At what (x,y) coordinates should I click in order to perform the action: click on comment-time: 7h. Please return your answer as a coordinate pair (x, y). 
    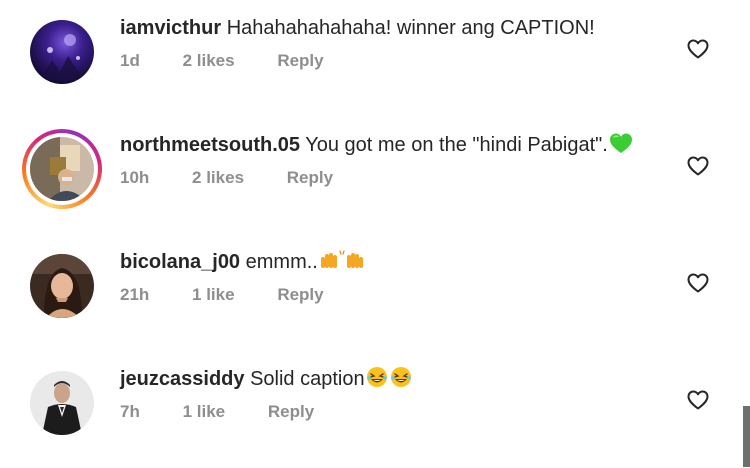
    Looking at the image, I should click on (130, 411).